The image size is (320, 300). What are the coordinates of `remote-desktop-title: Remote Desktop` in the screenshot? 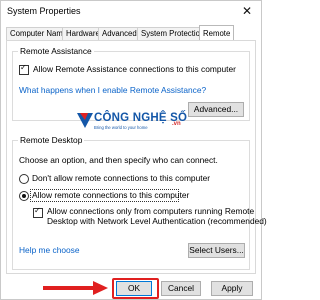 It's located at (51, 140).